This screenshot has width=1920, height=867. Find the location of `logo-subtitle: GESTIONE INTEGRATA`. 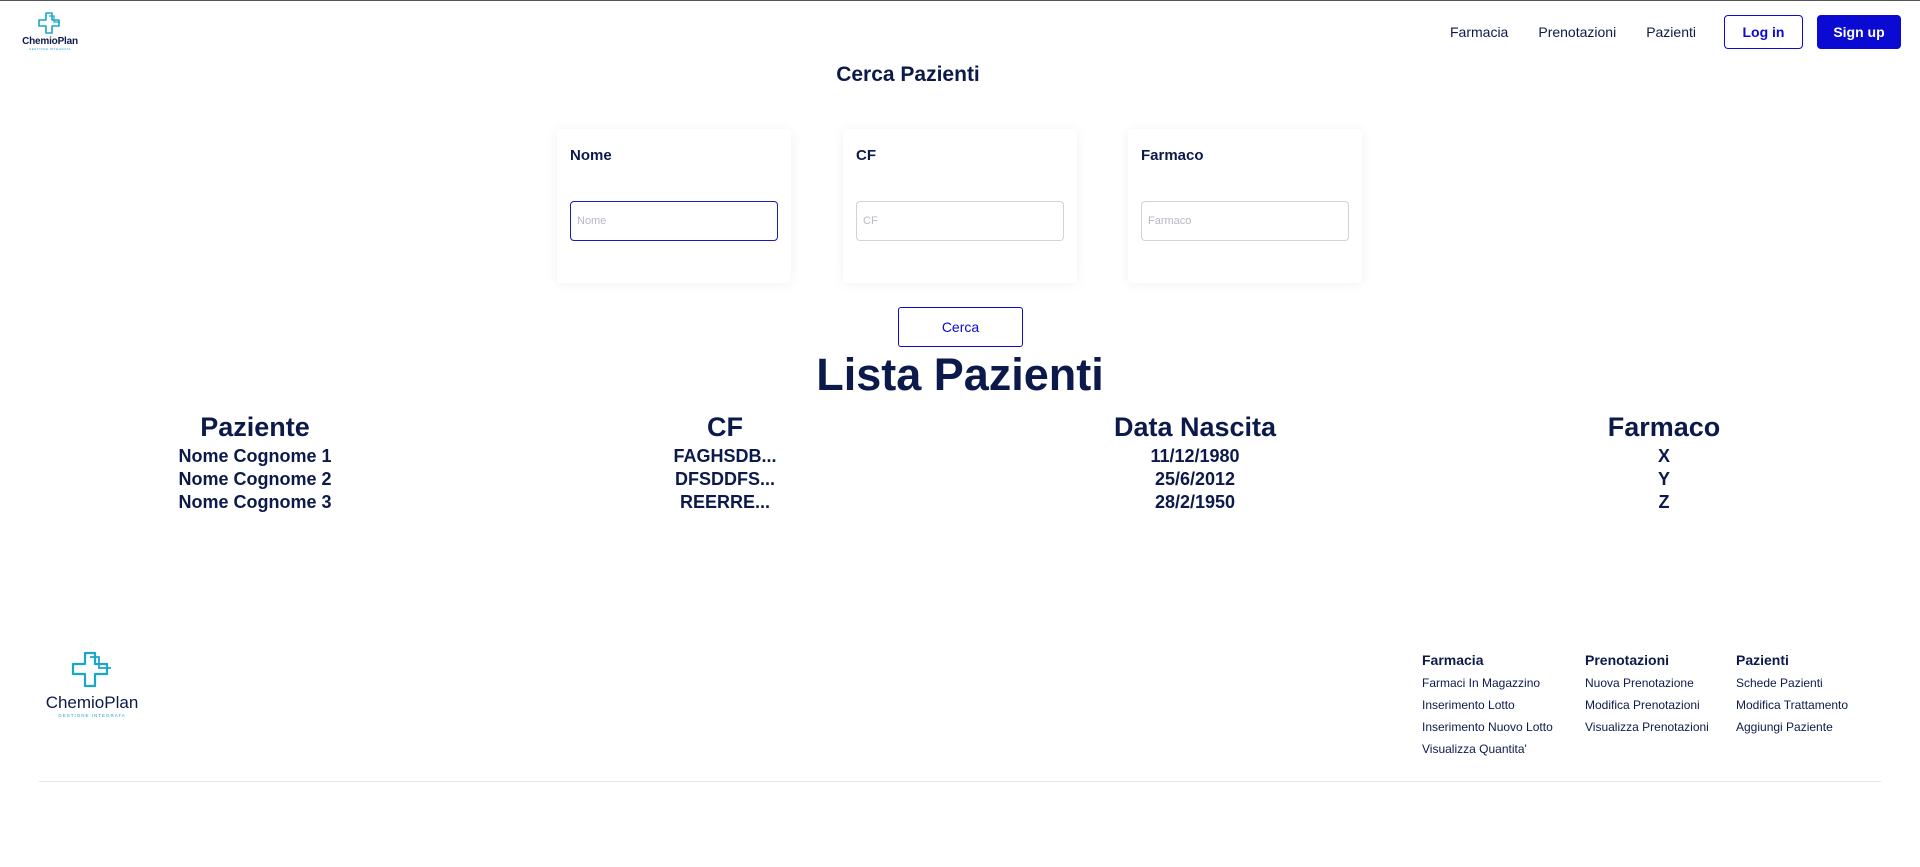

logo-subtitle: GESTIONE INTEGRATA is located at coordinates (50, 49).